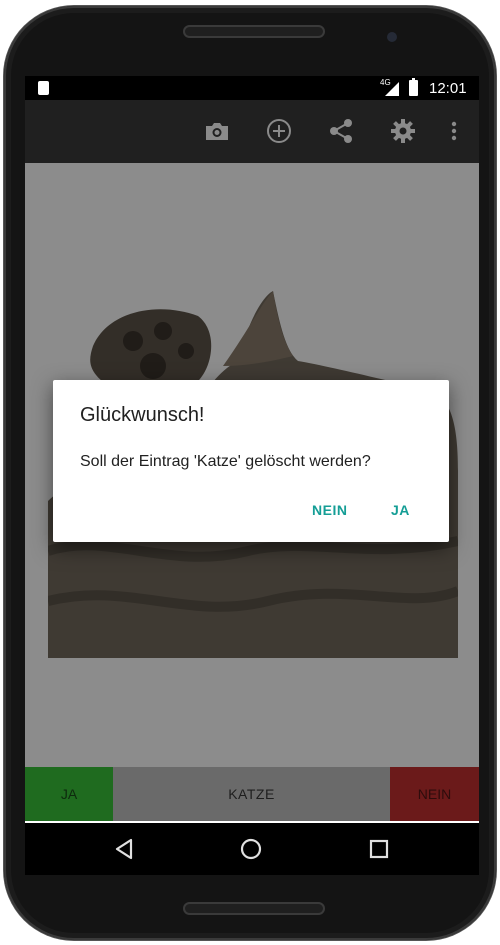  Describe the element at coordinates (379, 849) in the screenshot. I see `recents-icon` at that location.